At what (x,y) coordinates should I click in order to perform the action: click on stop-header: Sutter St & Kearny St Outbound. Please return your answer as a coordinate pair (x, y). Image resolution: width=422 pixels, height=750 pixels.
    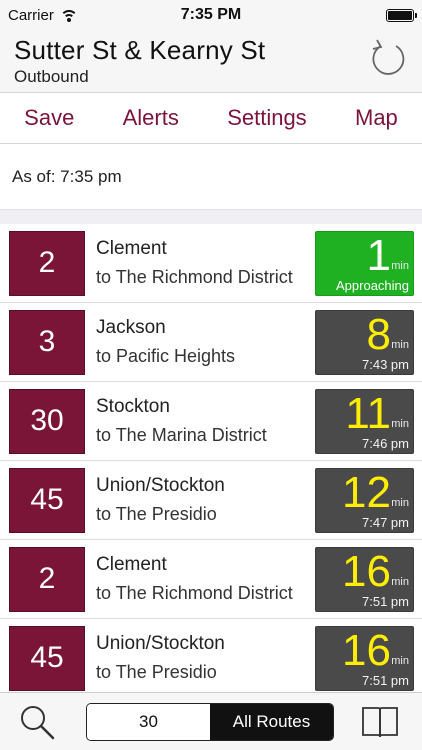
    Looking at the image, I should click on (211, 61).